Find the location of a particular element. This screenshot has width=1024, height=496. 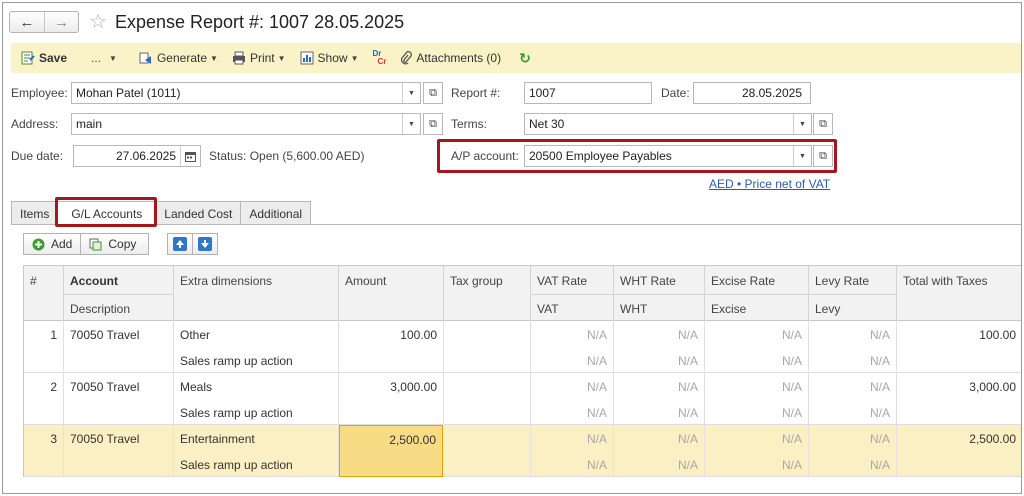

extra-dimension-cell: Entertainment is located at coordinates (217, 439).